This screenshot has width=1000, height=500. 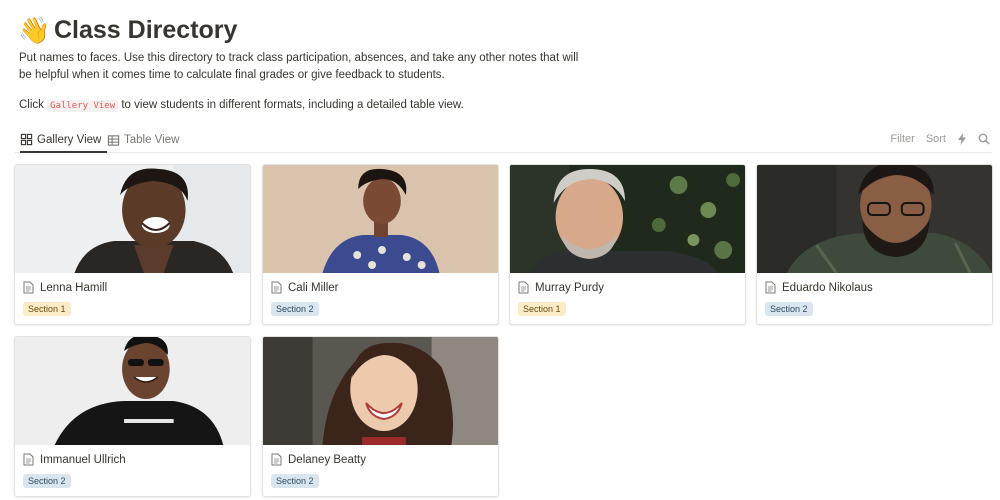 I want to click on student-card: Eduardo Nikolaus Section 2, so click(x=874, y=244).